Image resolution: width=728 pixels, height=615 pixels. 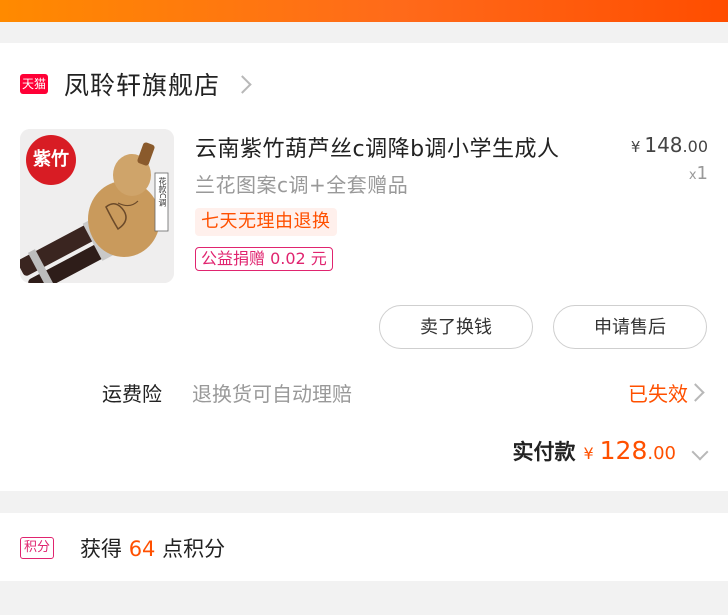 I want to click on points-row: 积分 获得 64 点积分, so click(x=364, y=547).